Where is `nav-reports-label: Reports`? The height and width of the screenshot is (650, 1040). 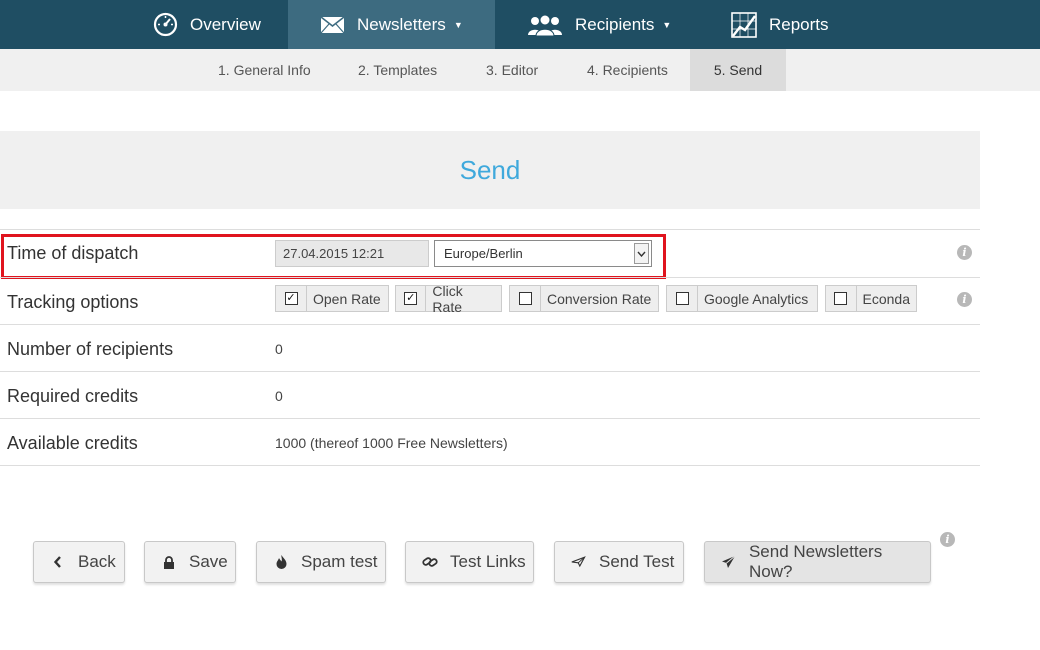 nav-reports-label: Reports is located at coordinates (799, 24).